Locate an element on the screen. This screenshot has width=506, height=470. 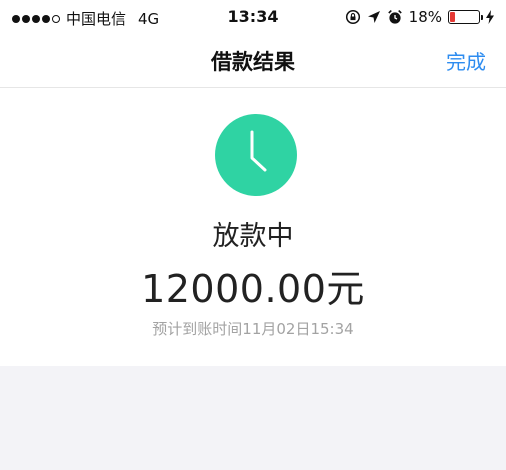
battery-icon is located at coordinates (465, 17).